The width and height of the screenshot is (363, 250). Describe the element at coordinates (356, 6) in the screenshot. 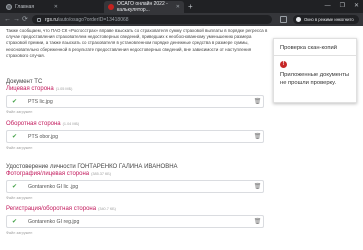

I see `window-close-button: ✕` at that location.